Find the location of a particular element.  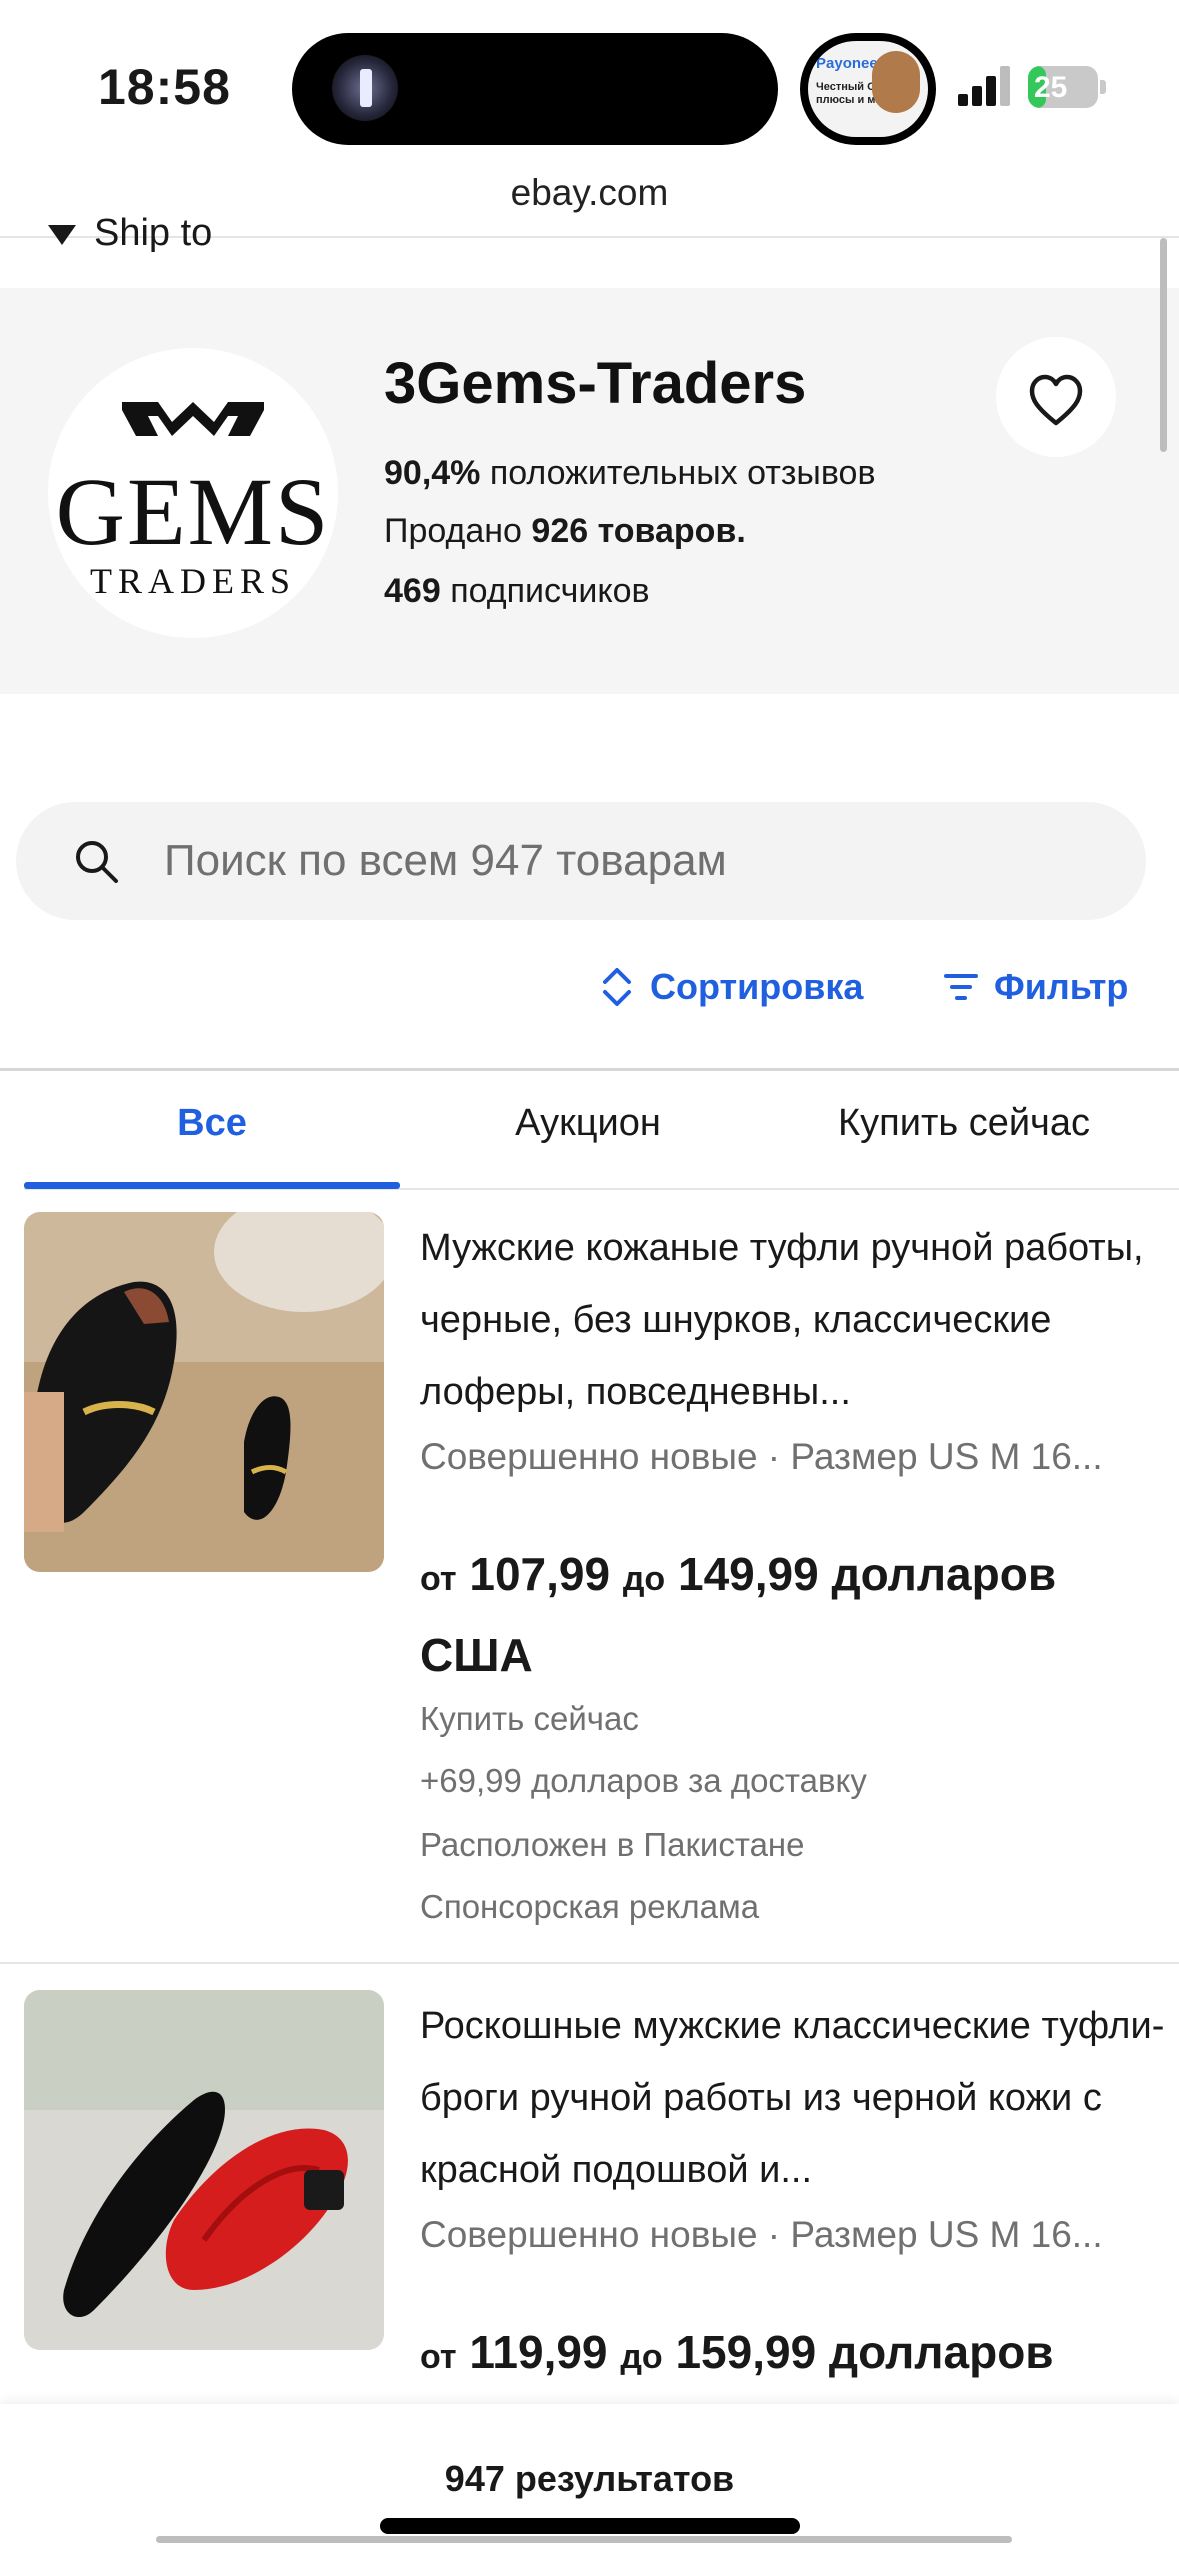

followers-label: подписчиков is located at coordinates (550, 591).